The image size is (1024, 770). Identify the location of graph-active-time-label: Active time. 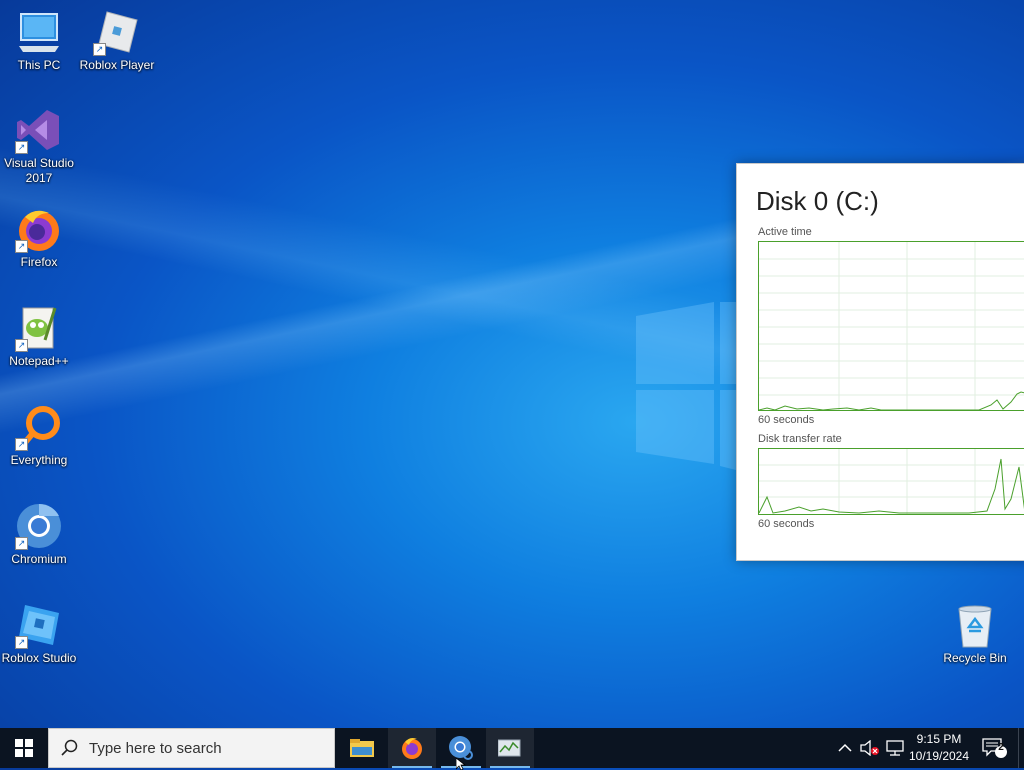
(785, 232).